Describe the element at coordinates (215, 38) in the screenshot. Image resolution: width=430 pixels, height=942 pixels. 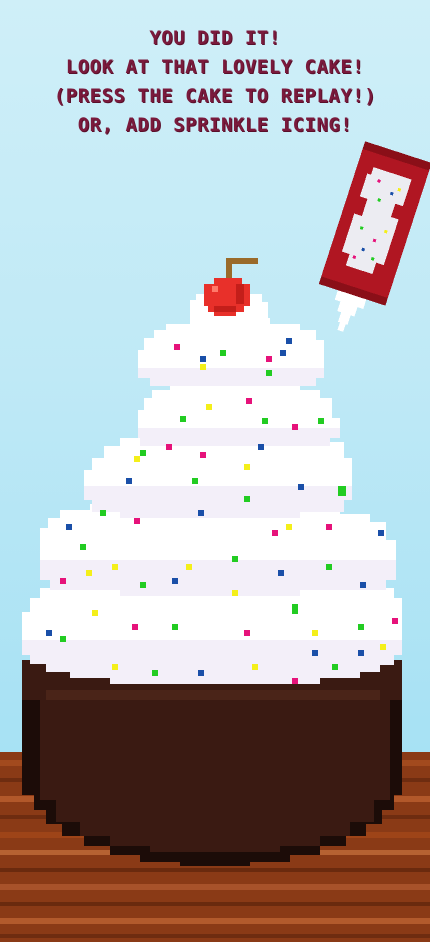
I see `message-success: You did it!` at that location.